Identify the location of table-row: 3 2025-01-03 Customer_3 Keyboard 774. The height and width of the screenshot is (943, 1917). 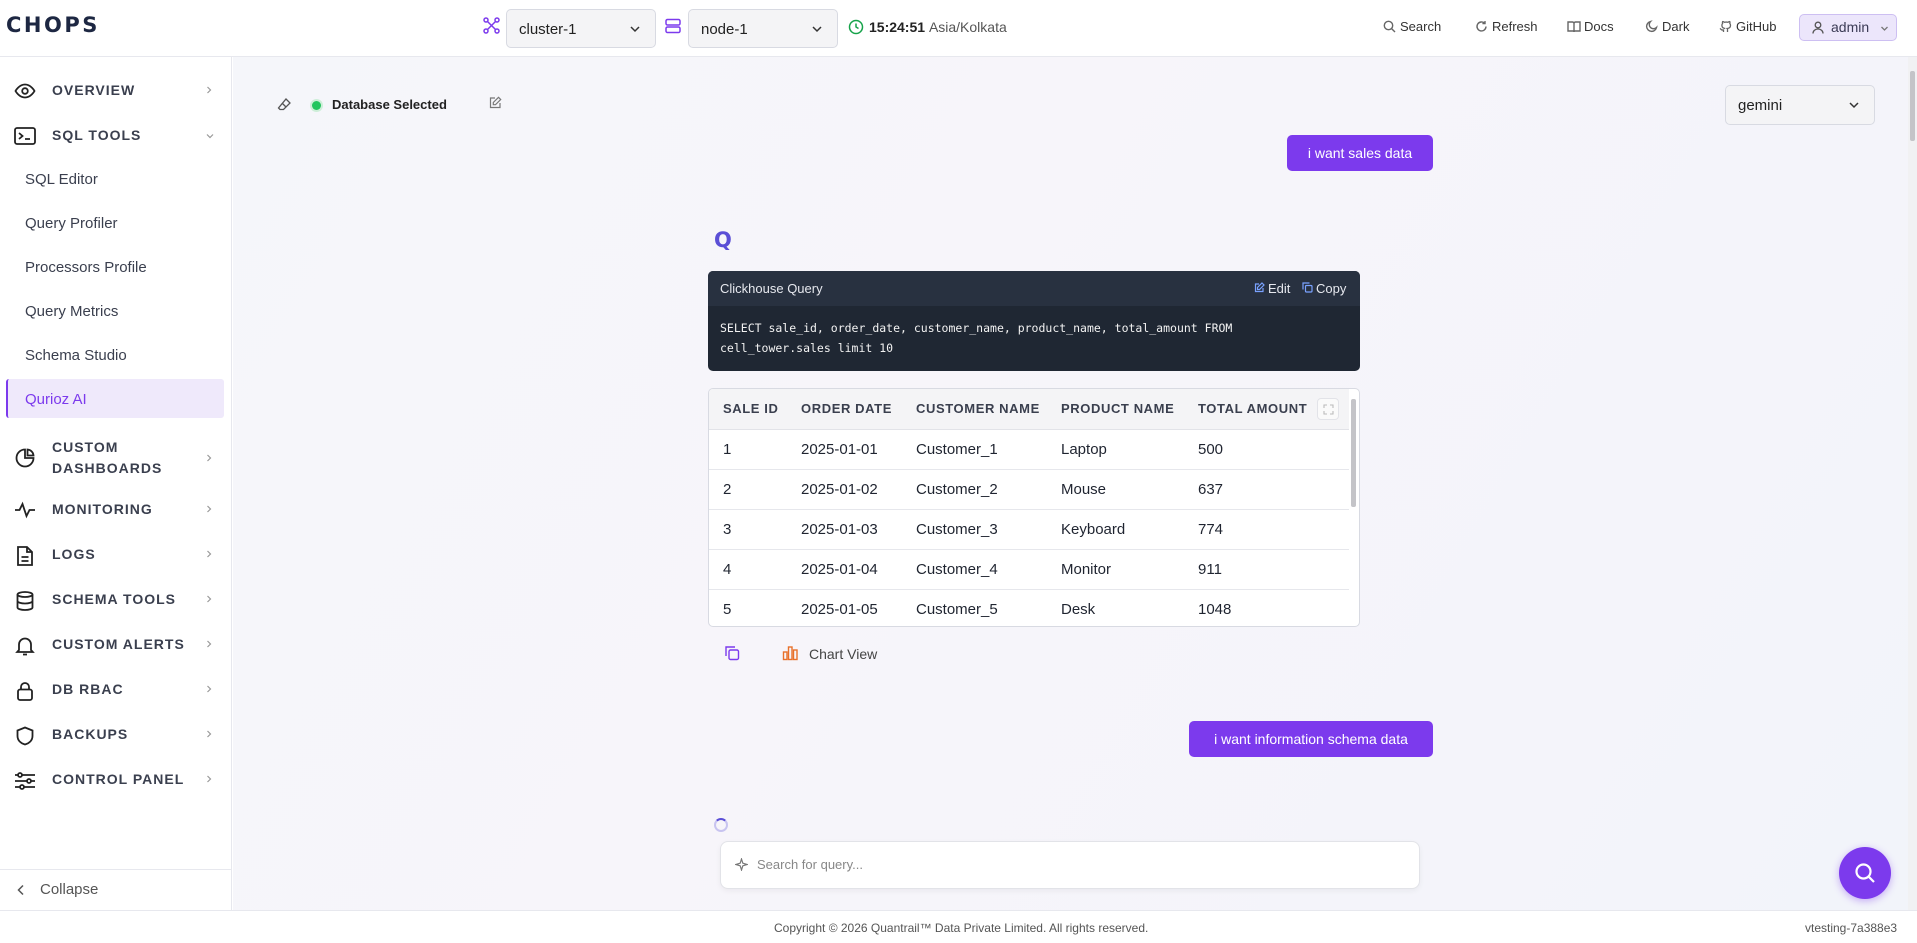
(1029, 529).